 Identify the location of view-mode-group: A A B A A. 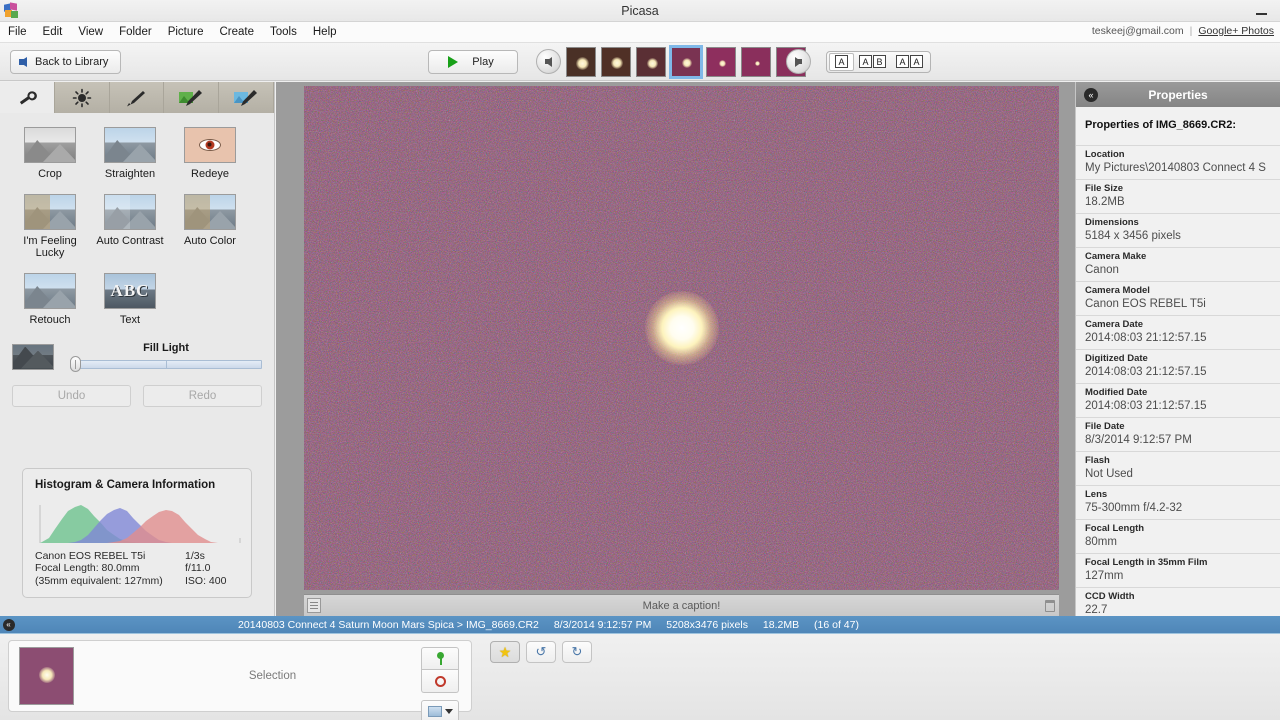
(878, 61).